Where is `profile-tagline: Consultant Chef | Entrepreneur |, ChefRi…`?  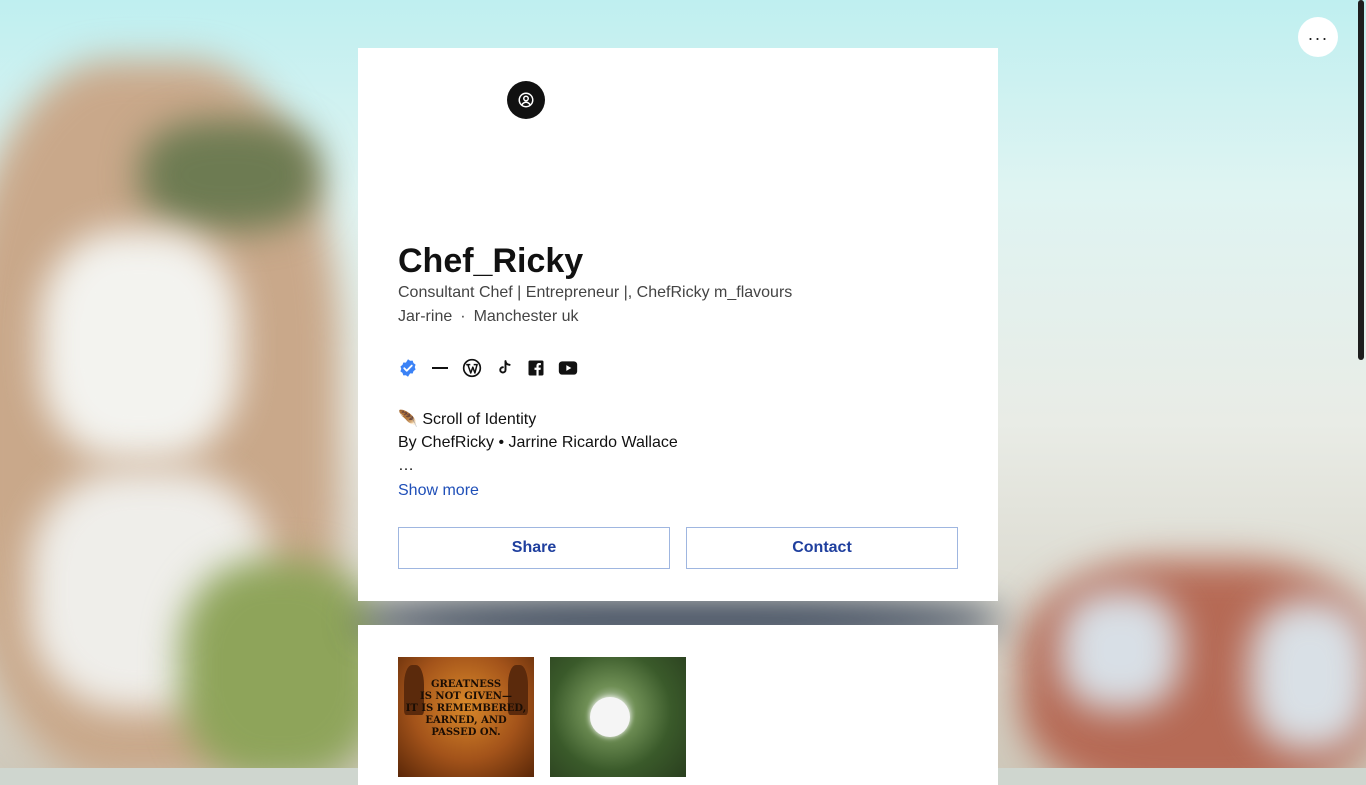
profile-tagline: Consultant Chef | Entrepreneur |, ChefRi… is located at coordinates (595, 292).